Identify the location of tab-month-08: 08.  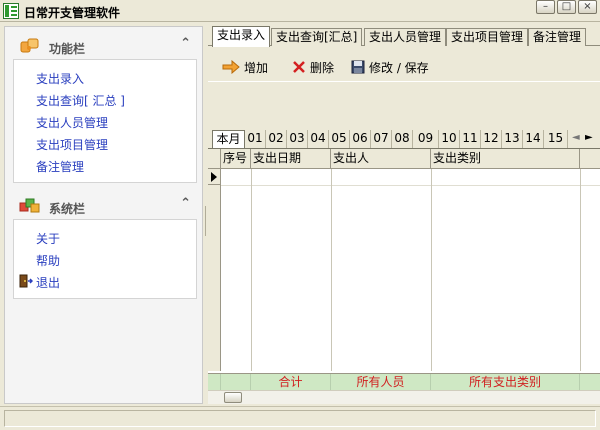
(402, 139).